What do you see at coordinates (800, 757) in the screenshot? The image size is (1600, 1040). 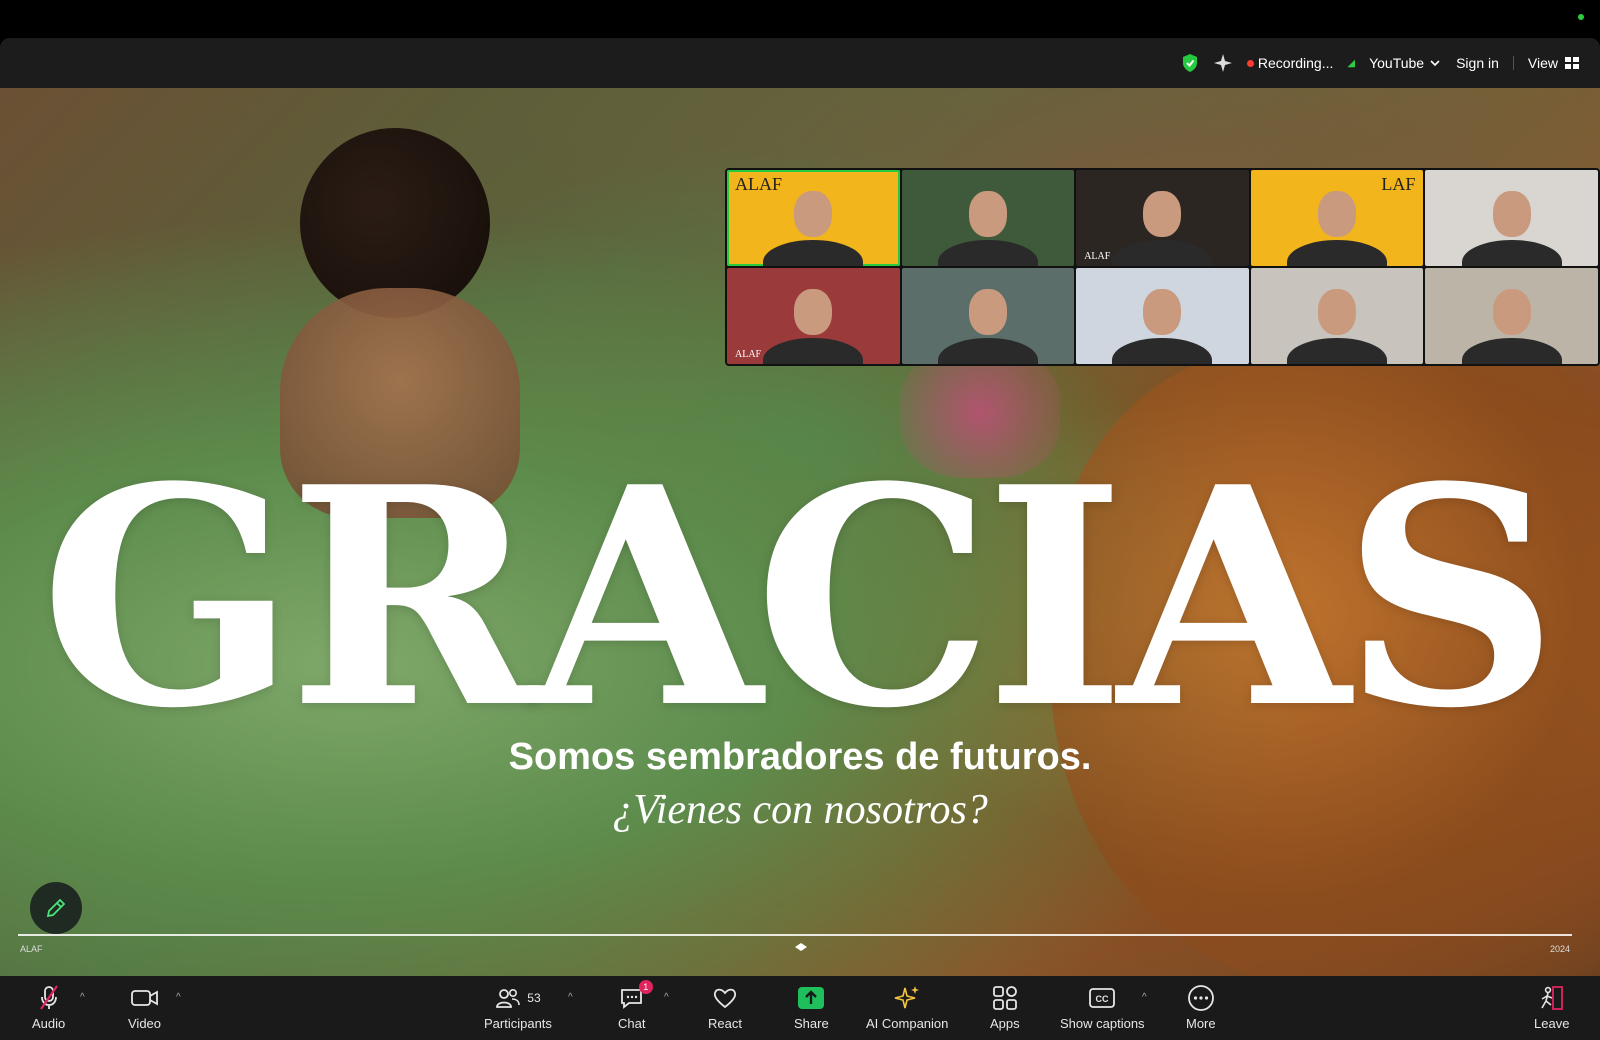 I see `slide-subtitle: Somos sembradores de futuros.` at bounding box center [800, 757].